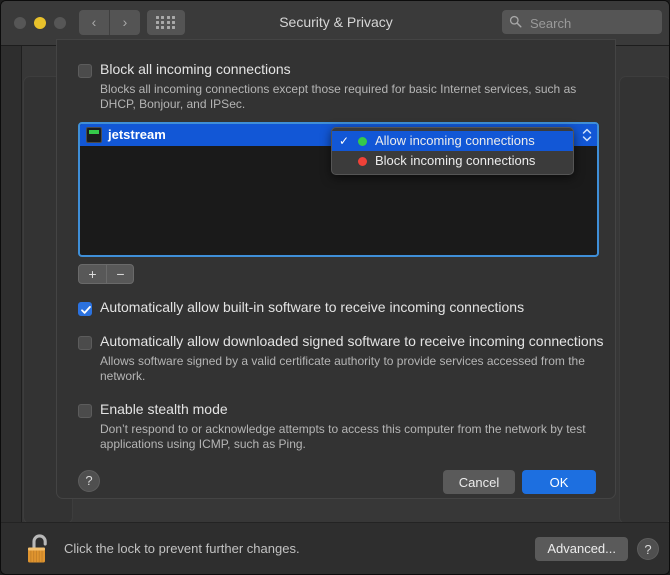  Describe the element at coordinates (85, 343) in the screenshot. I see `auto-allow-signed-checkbox` at that location.